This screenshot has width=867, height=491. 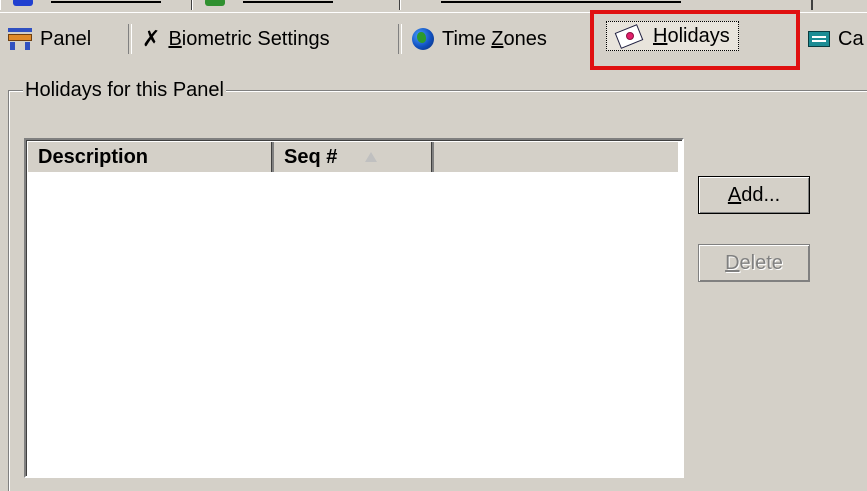 I want to click on tab-panel-label: Panel, so click(x=66, y=38).